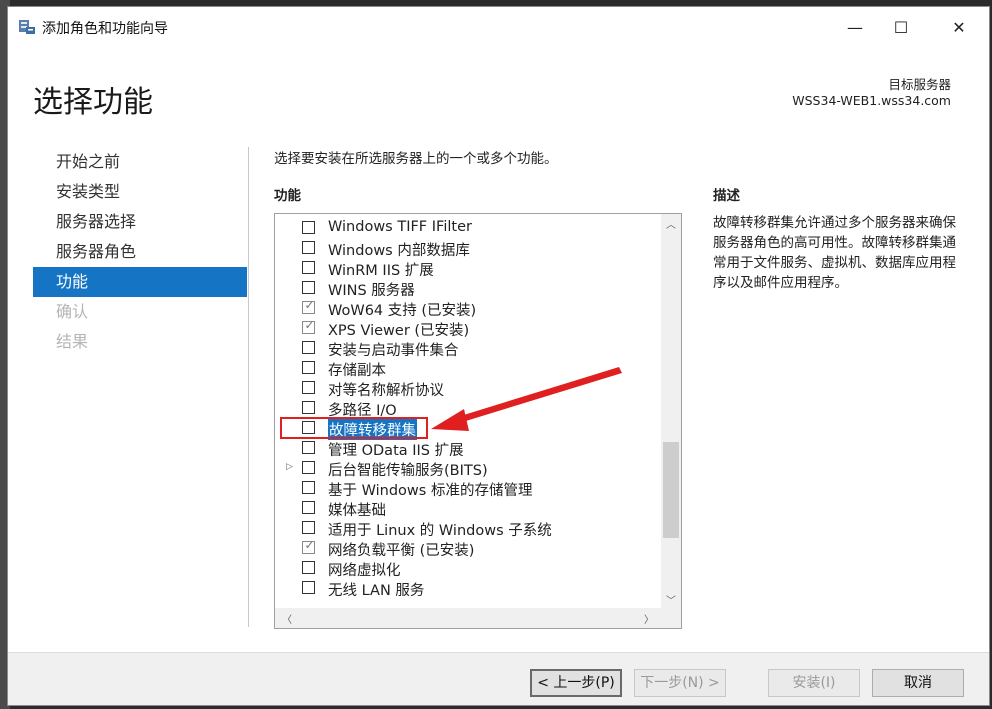 The image size is (992, 709). I want to click on feature-row: 适用于 Linux 的 Windows 子系统, so click(467, 529).